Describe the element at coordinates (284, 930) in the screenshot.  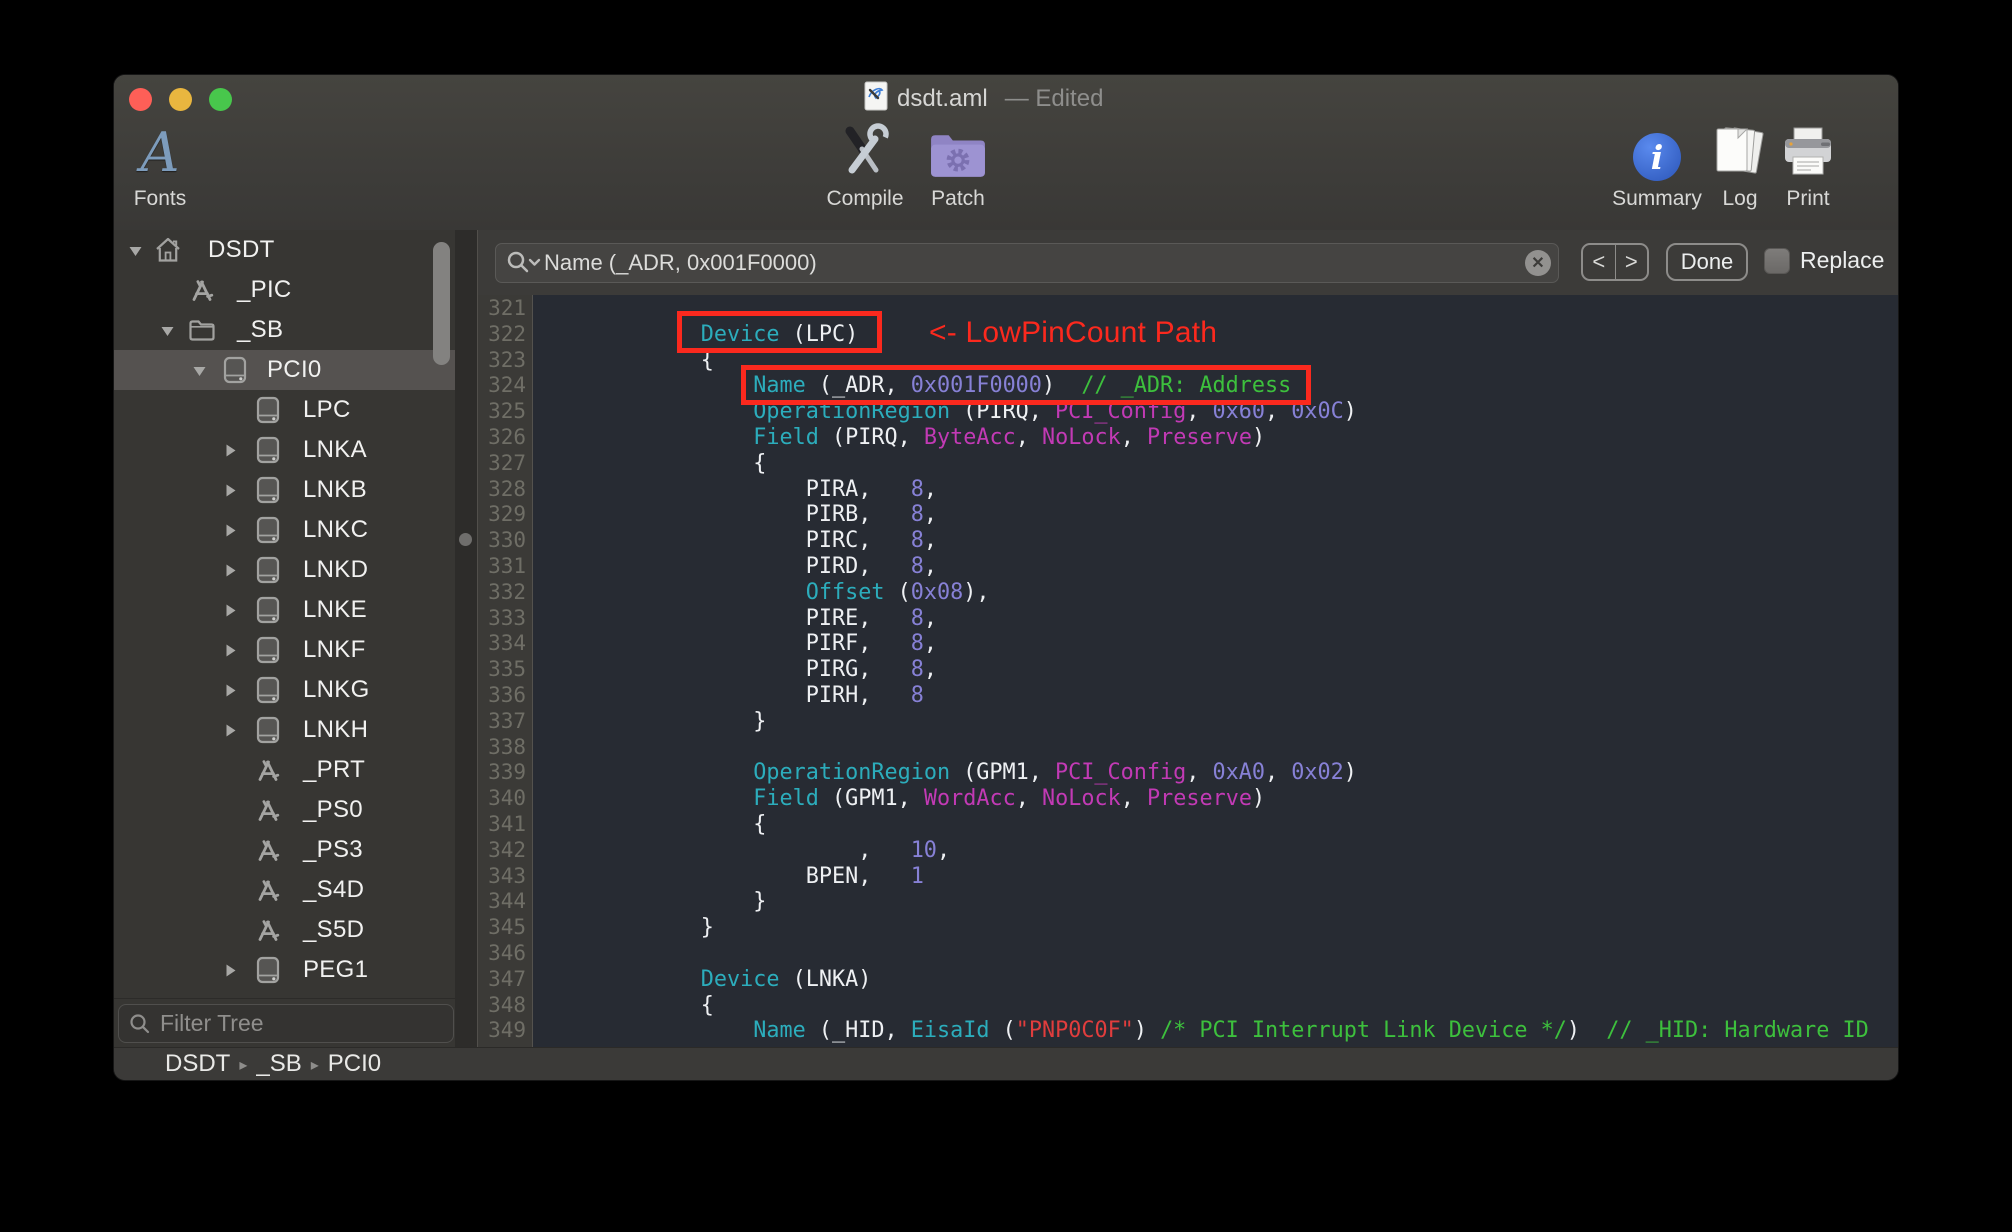
I see `tree-item-_s5d: _S5D` at that location.